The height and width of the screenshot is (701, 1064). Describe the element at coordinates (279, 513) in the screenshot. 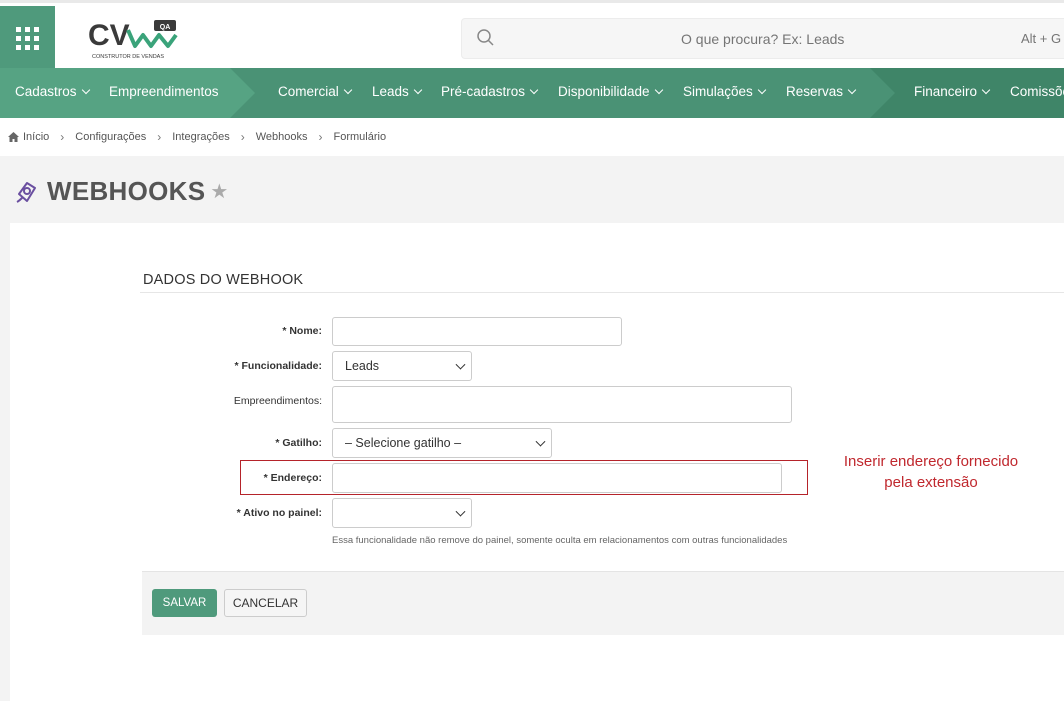

I see `ativo-label: * Ativo no painel:` at that location.